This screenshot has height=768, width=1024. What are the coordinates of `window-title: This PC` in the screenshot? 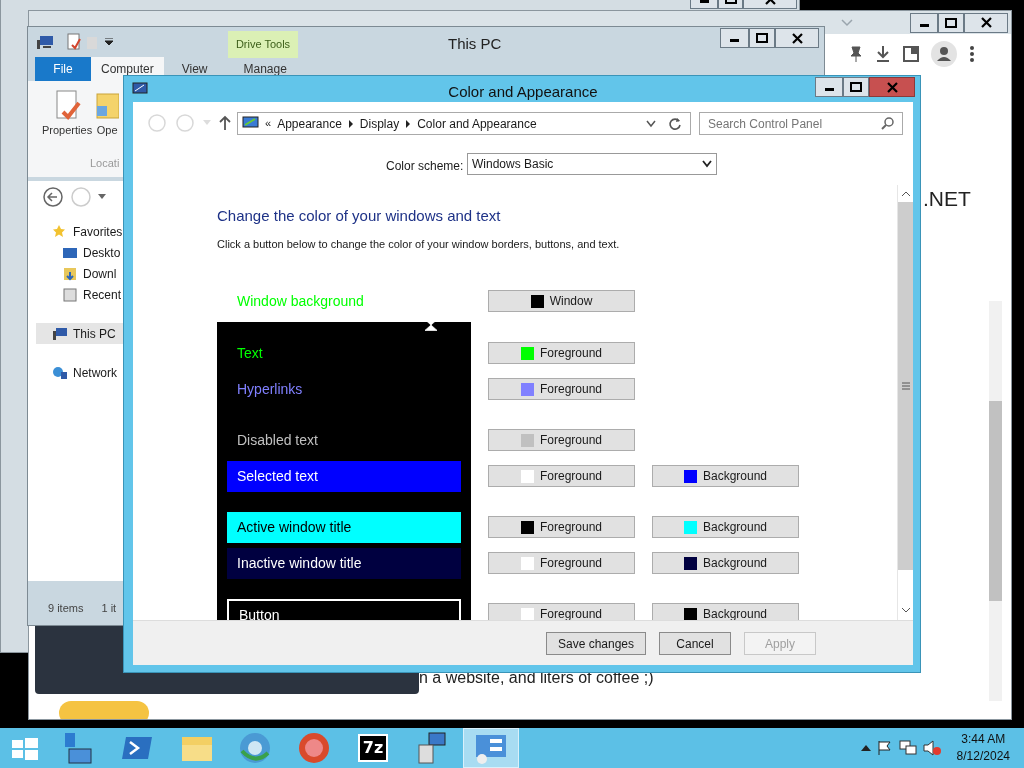 It's located at (475, 44).